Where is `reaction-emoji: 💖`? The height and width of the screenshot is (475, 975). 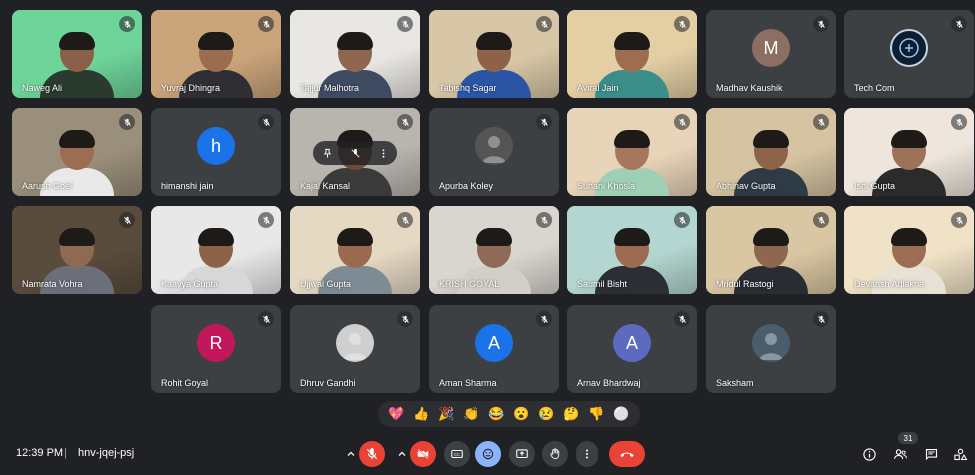 reaction-emoji: 💖 is located at coordinates (396, 414).